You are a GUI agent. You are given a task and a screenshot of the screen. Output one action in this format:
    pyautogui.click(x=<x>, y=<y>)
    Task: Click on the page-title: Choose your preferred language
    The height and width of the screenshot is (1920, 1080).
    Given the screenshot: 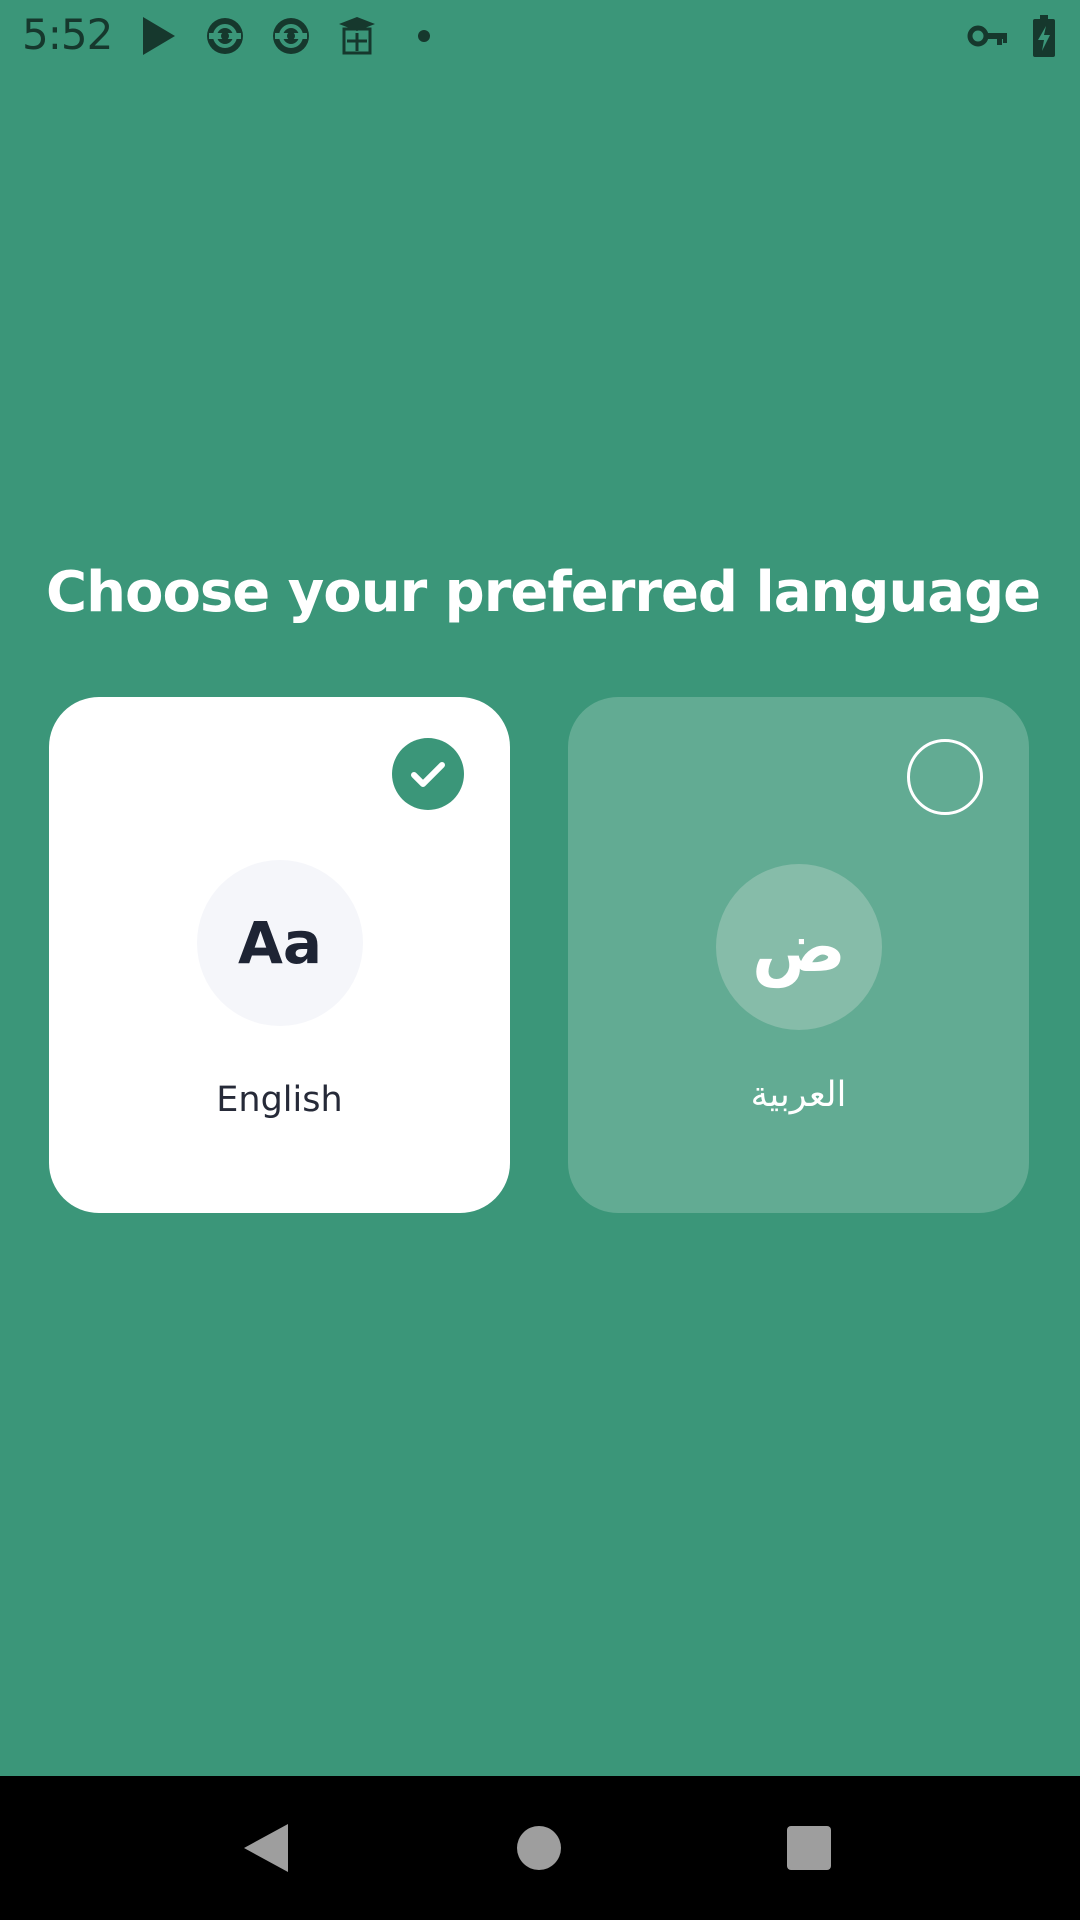 What is the action you would take?
    pyautogui.click(x=543, y=592)
    